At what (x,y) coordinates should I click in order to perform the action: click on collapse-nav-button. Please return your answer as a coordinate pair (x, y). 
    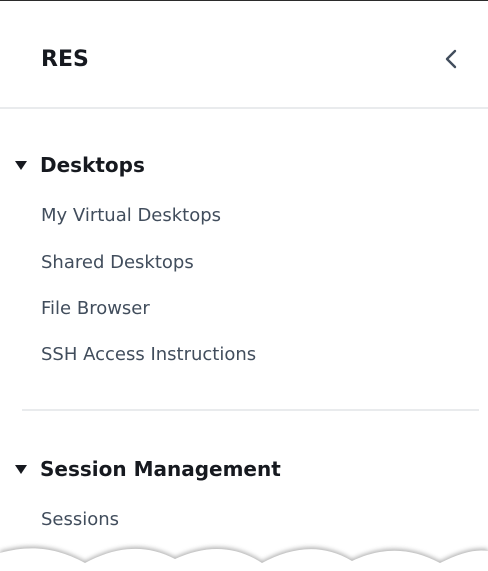
    Looking at the image, I should click on (452, 59).